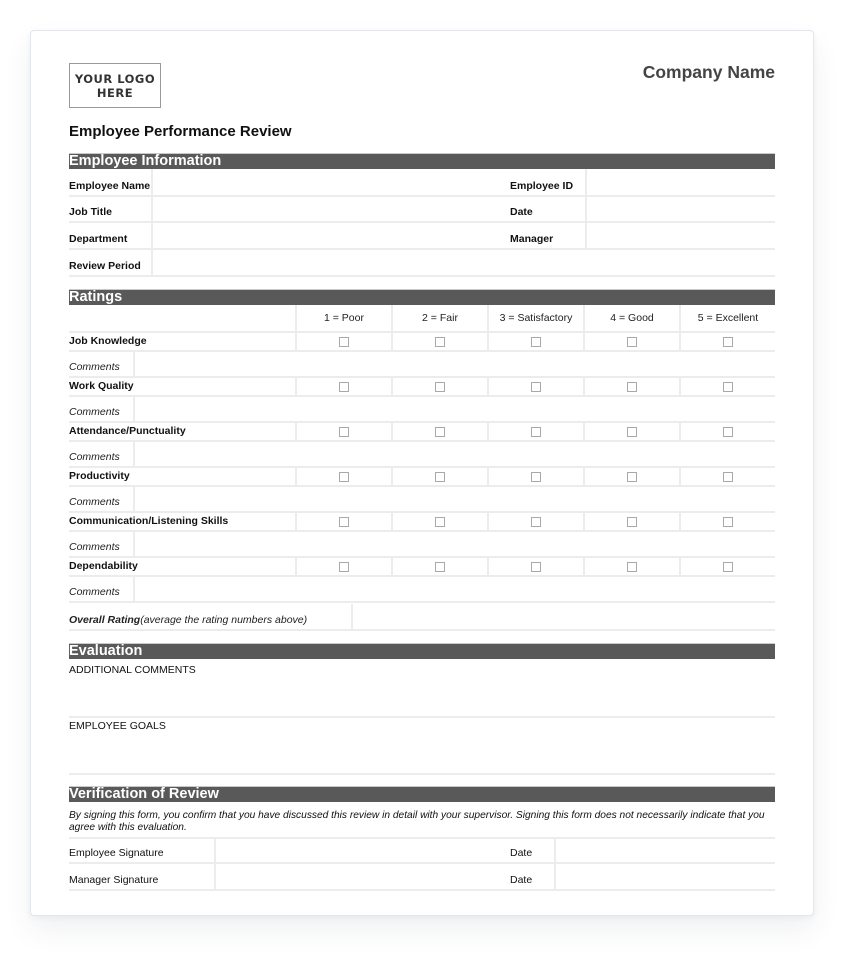  Describe the element at coordinates (631, 318) in the screenshot. I see `rating-scale-label: 4 = Good` at that location.